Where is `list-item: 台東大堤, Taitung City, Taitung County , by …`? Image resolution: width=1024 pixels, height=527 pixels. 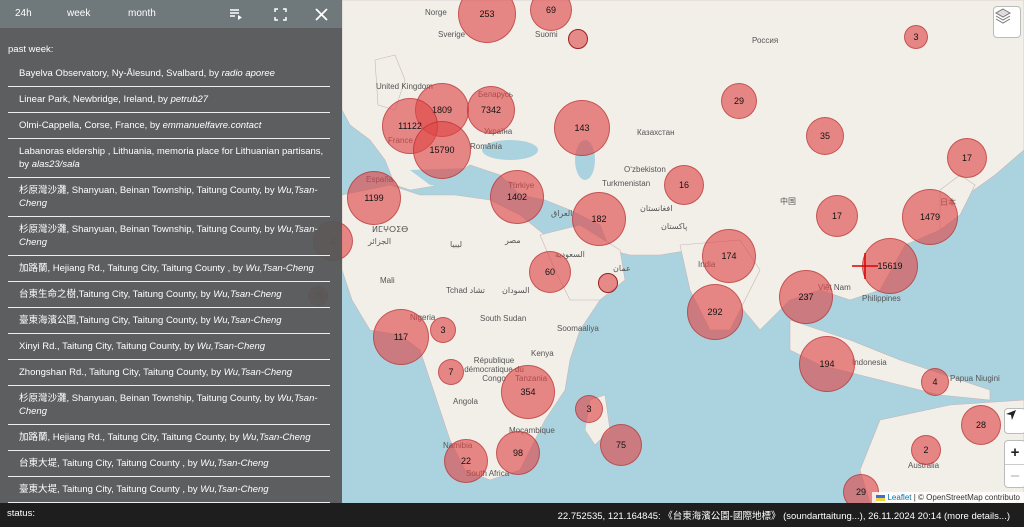
list-item: 台東大堤, Taitung City, Taitung County , by … is located at coordinates (169, 464).